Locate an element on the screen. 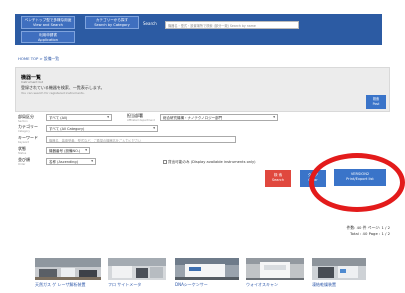  org-select: 総合研究機構・ナノテクノロジー部門 ▾ is located at coordinates (219, 117).